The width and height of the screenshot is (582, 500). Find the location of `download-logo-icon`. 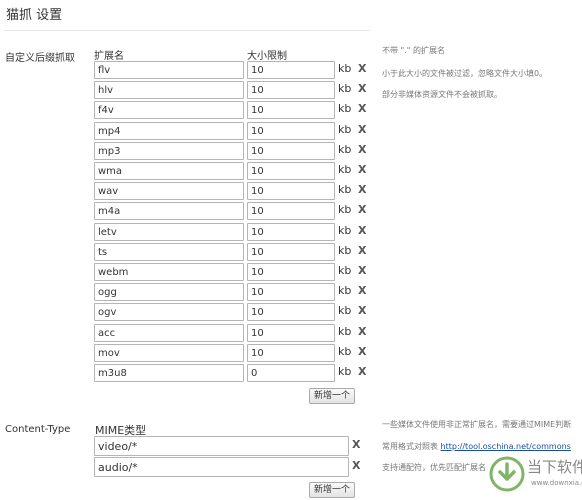

download-logo-icon is located at coordinates (507, 474).